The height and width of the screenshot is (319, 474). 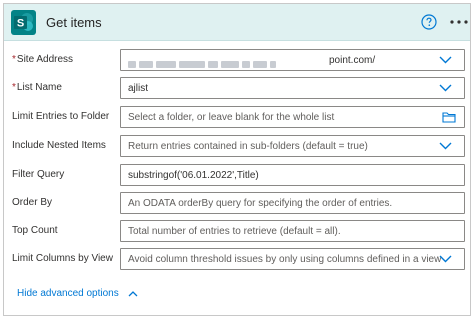 I want to click on site-address-value: point.com/, so click(x=352, y=60).